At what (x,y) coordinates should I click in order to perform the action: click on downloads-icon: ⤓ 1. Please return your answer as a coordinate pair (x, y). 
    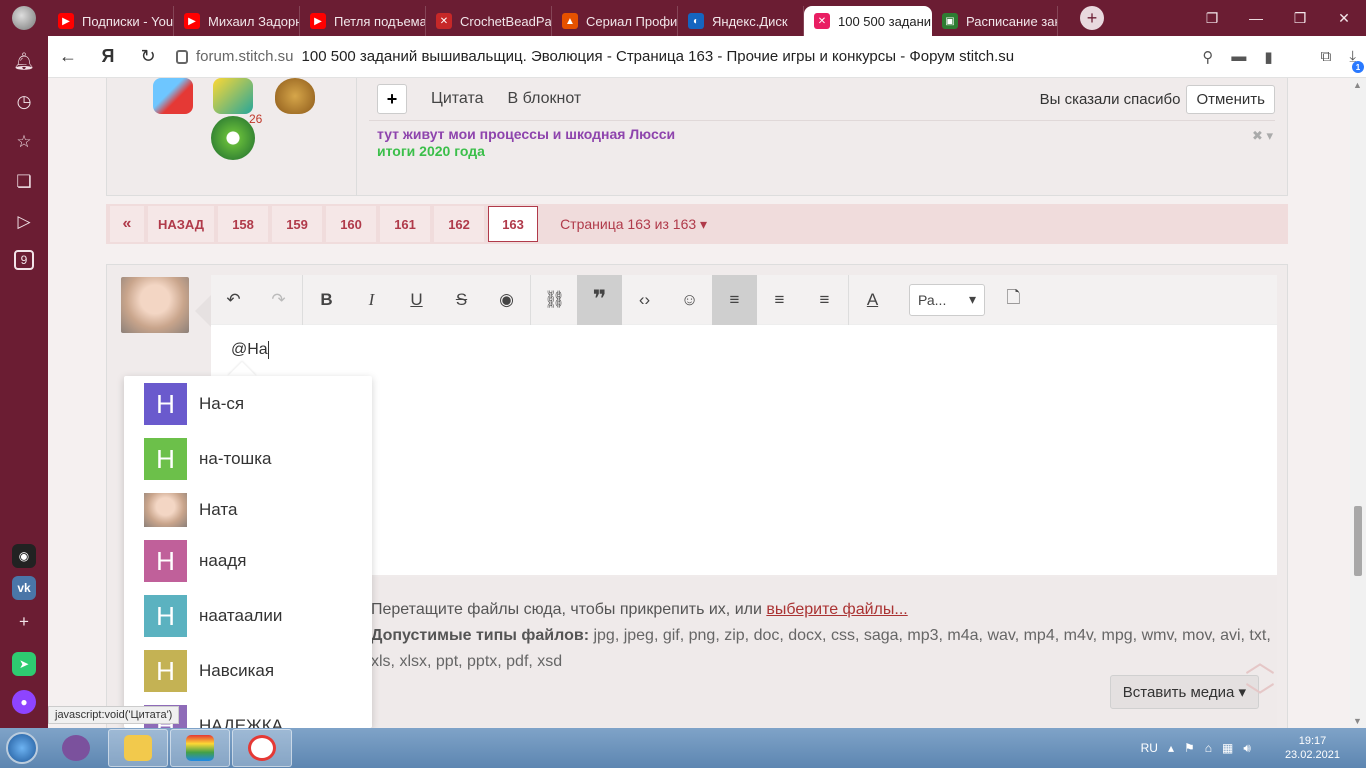
    Looking at the image, I should click on (1356, 60).